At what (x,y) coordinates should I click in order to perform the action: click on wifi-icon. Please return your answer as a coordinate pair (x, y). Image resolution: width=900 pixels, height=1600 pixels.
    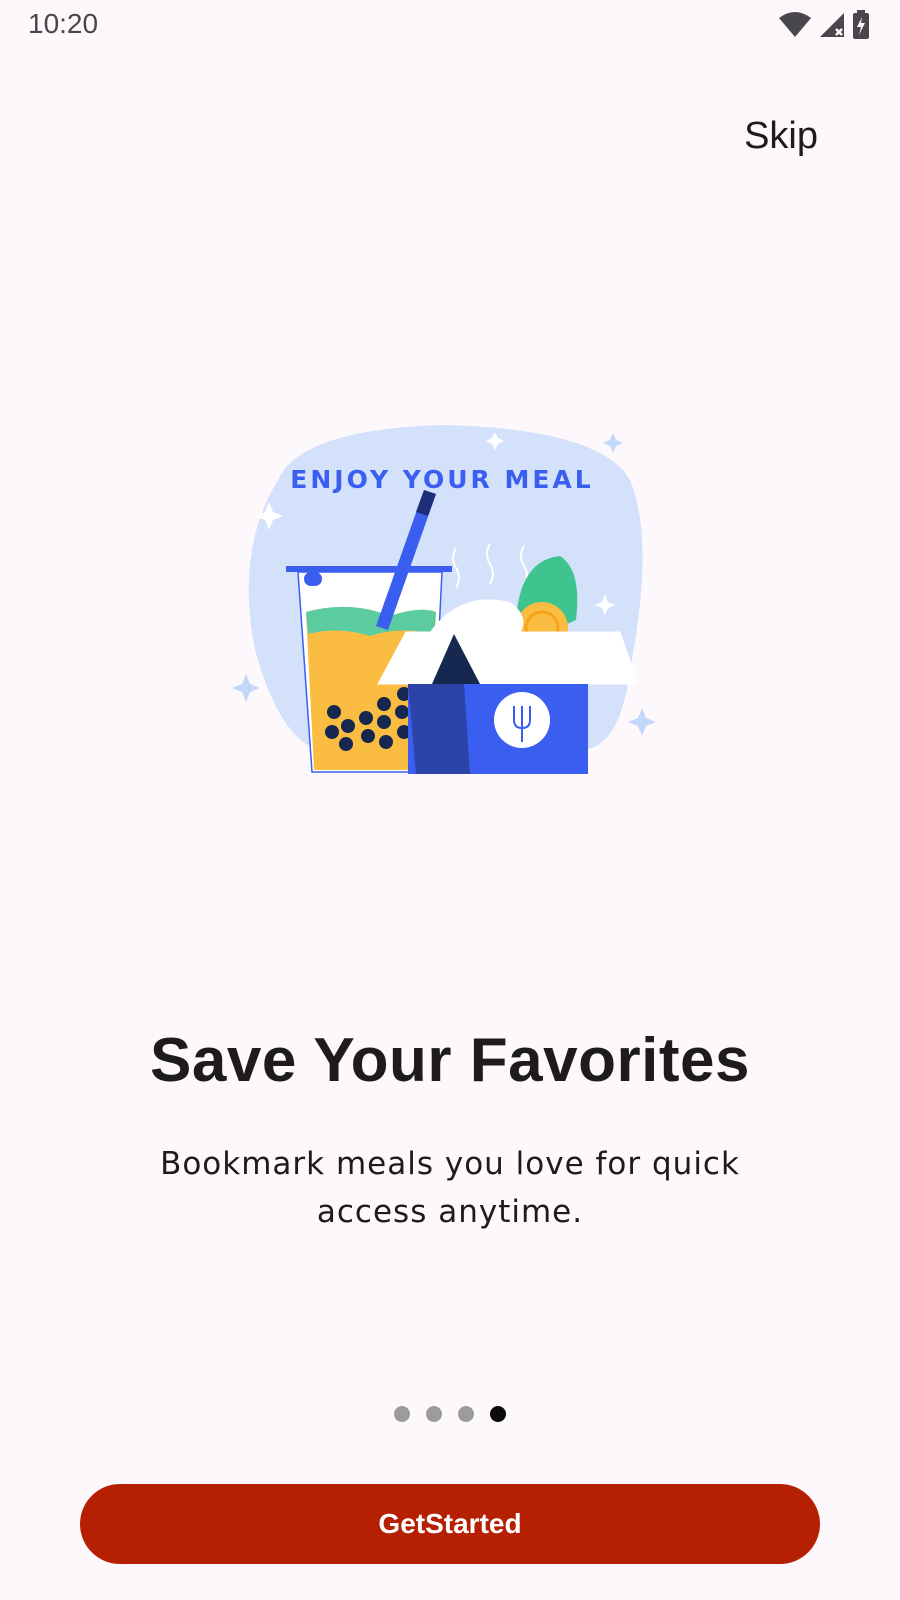
    Looking at the image, I should click on (795, 27).